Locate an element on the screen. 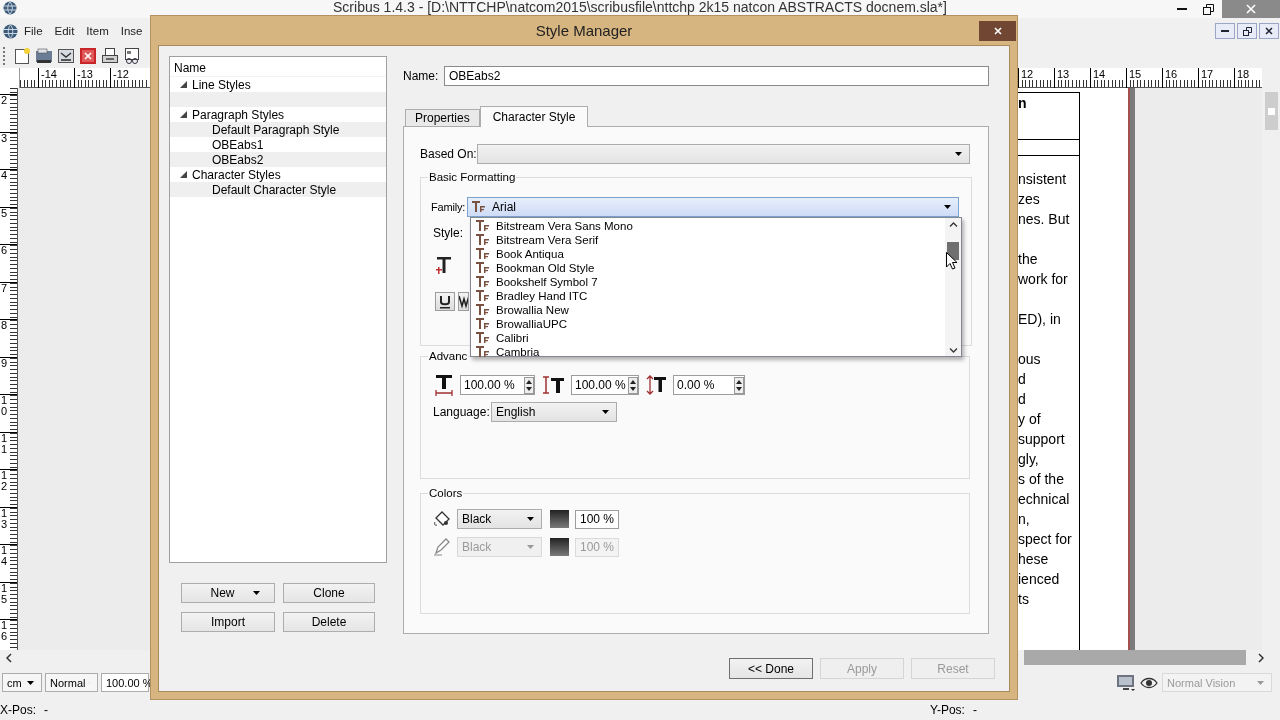 This screenshot has height=720, width=1280. done-button: << Done is located at coordinates (771, 668).